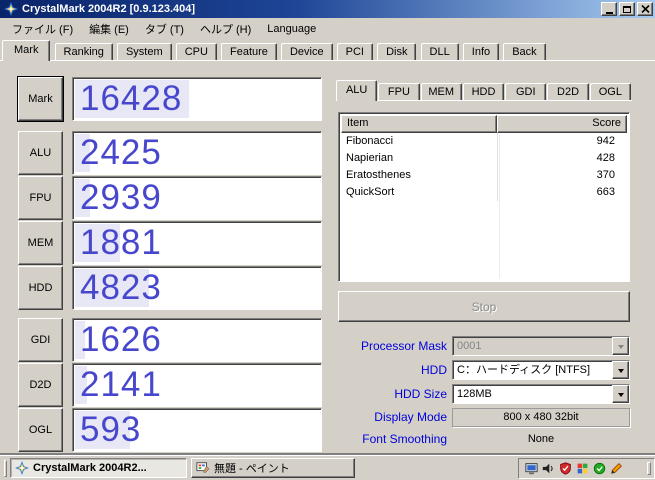  Describe the element at coordinates (5, 468) in the screenshot. I see `taskbar-grip` at that location.